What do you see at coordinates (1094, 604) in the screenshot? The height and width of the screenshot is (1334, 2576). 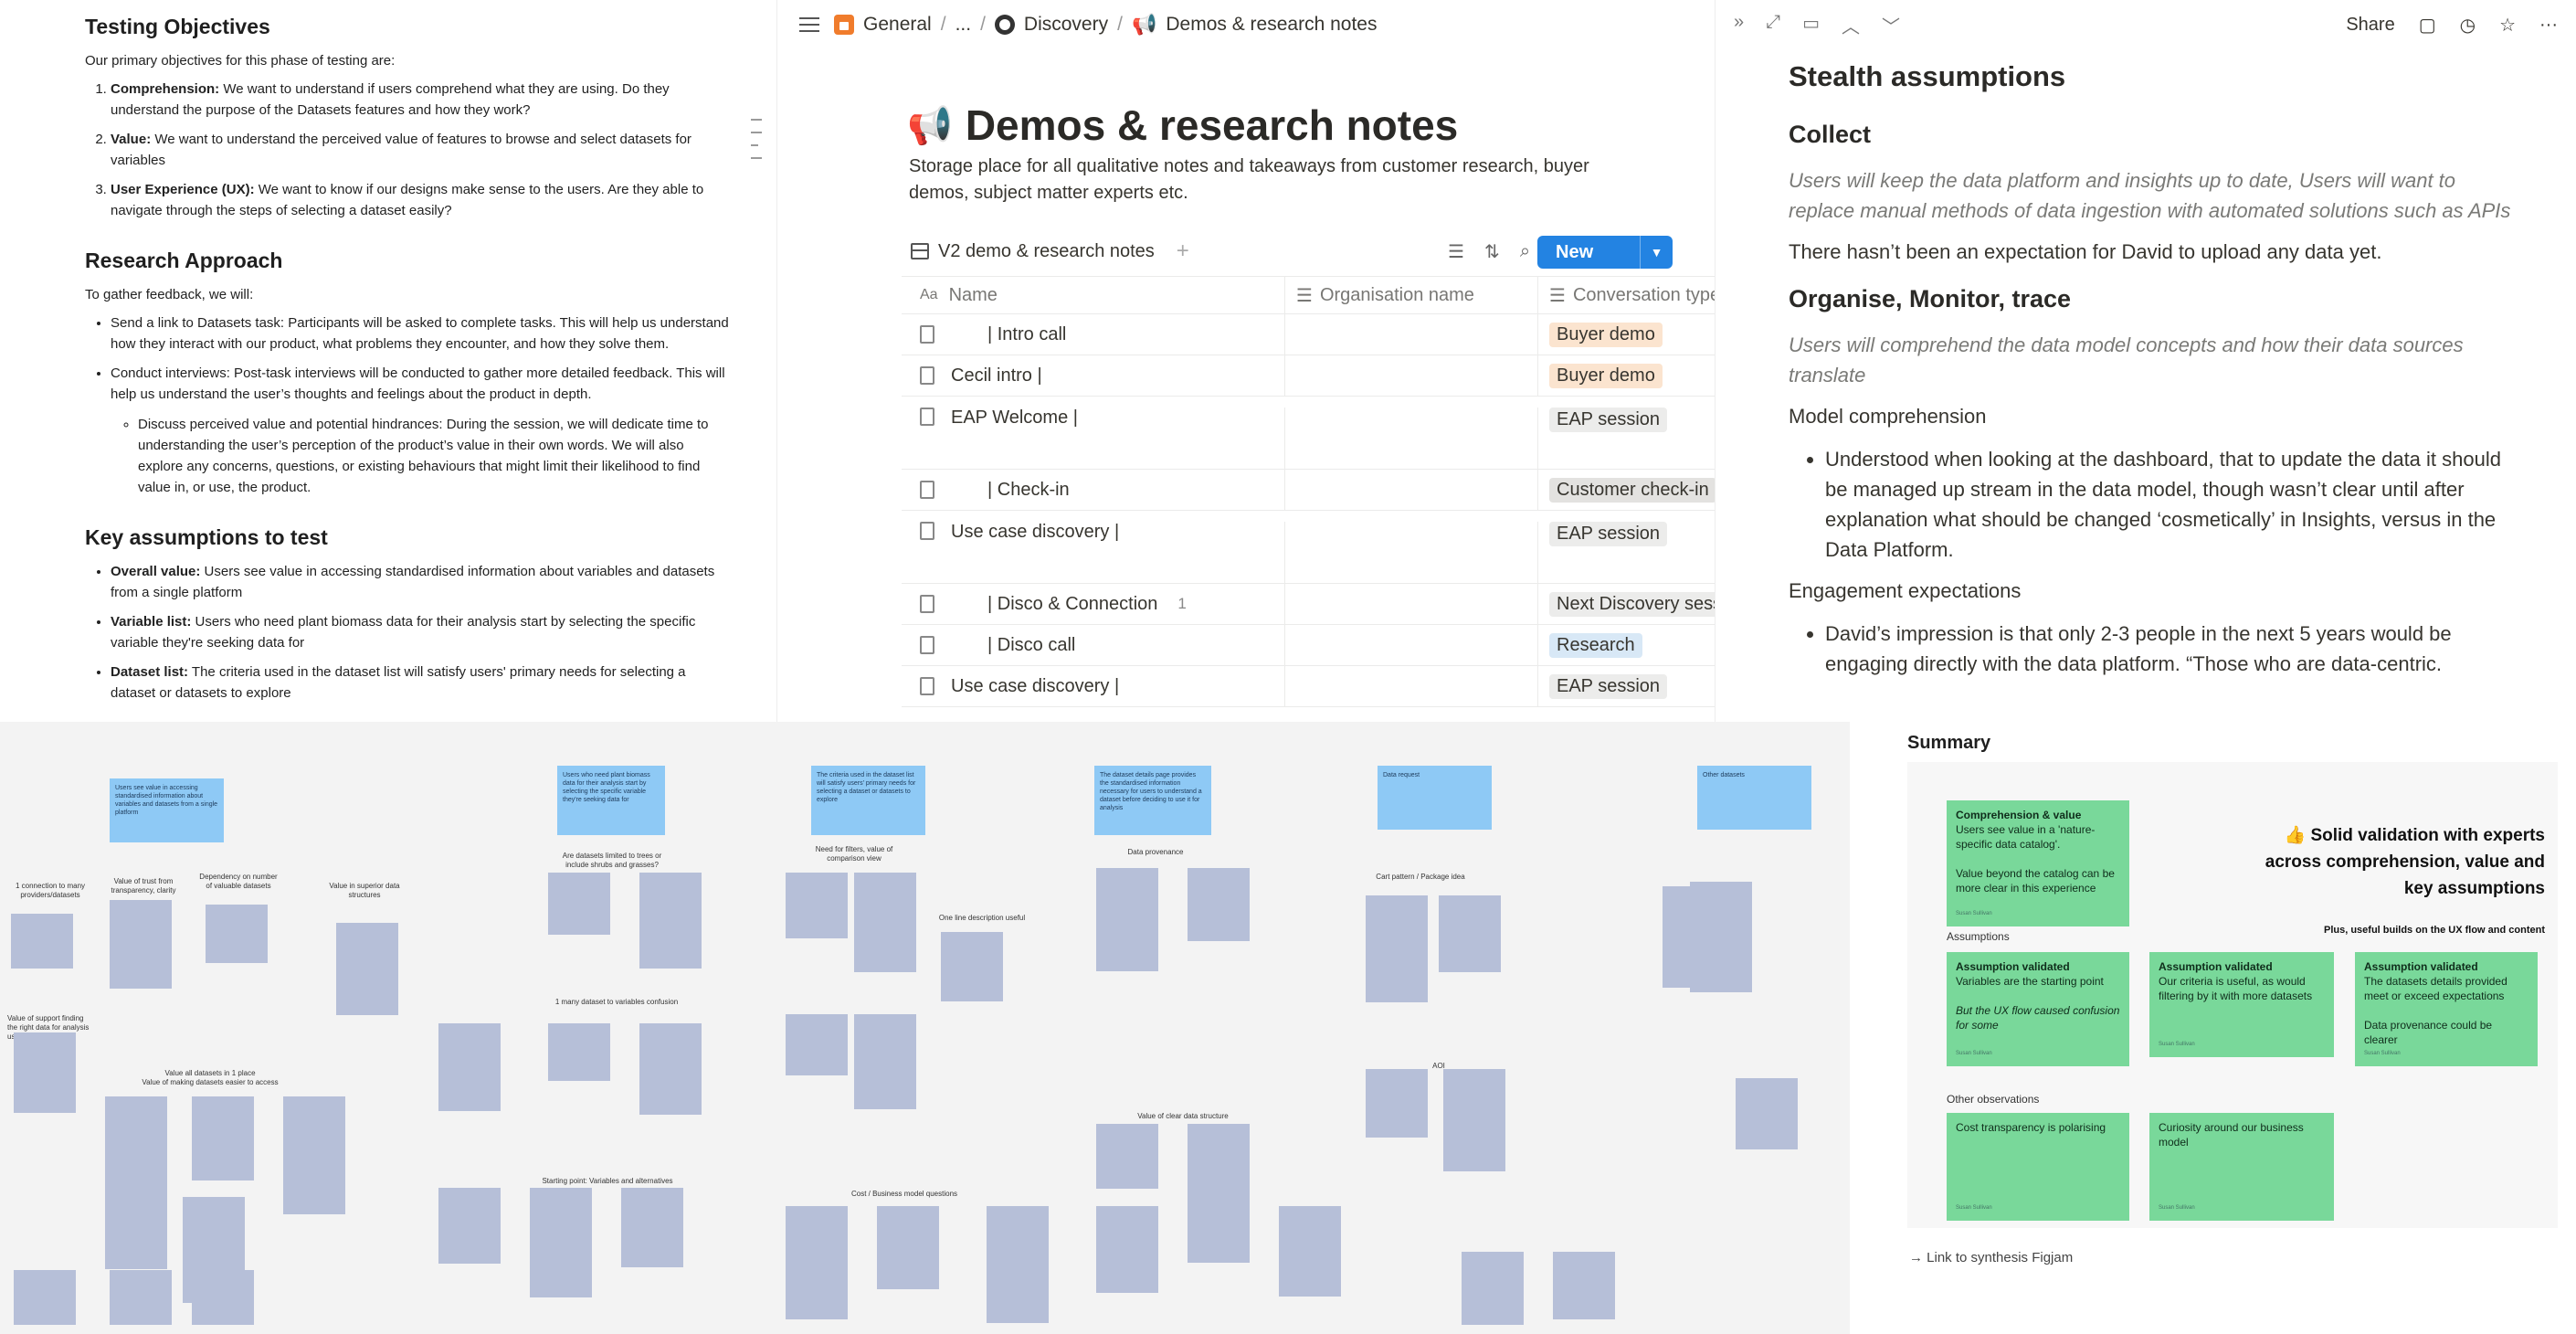 I see `row-name-cell: | Disco & Connection 1` at bounding box center [1094, 604].